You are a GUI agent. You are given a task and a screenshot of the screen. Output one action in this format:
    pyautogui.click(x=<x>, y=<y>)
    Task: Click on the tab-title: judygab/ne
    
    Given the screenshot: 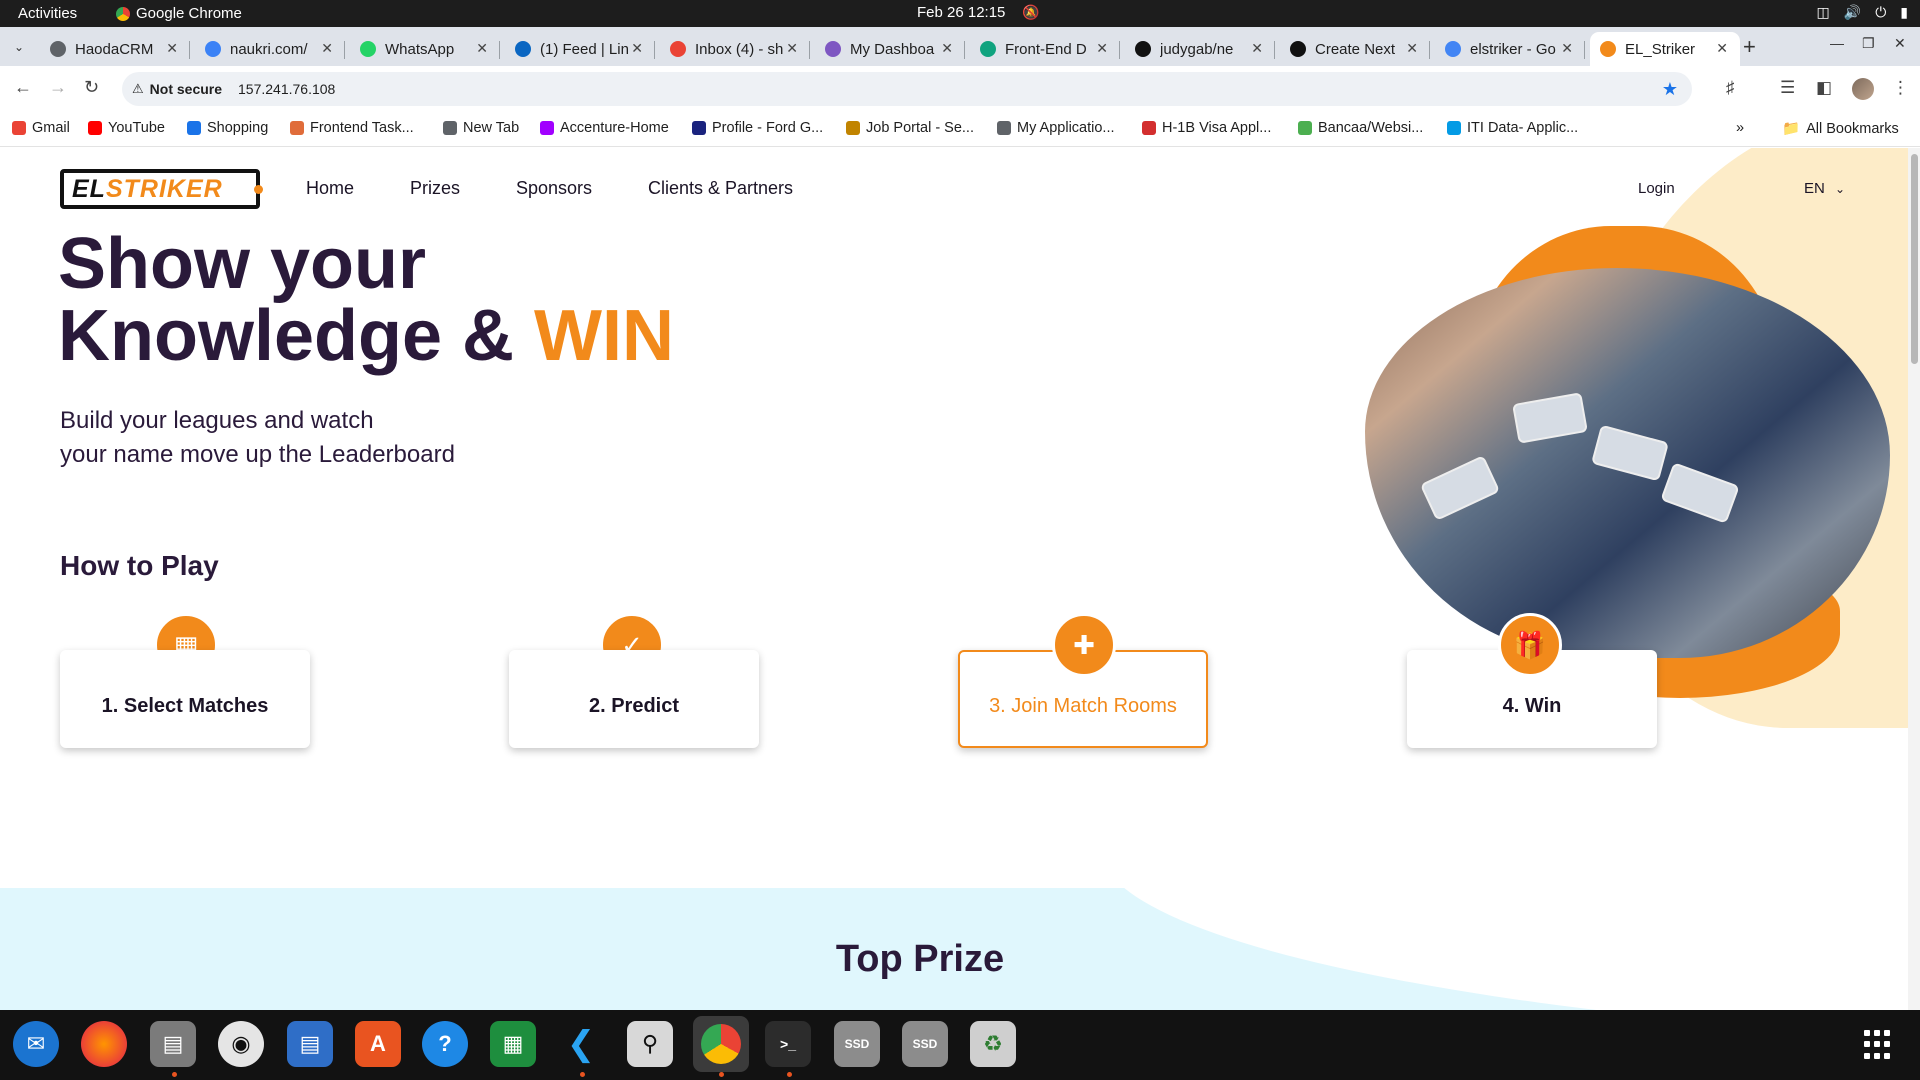 What is the action you would take?
    pyautogui.click(x=1197, y=49)
    